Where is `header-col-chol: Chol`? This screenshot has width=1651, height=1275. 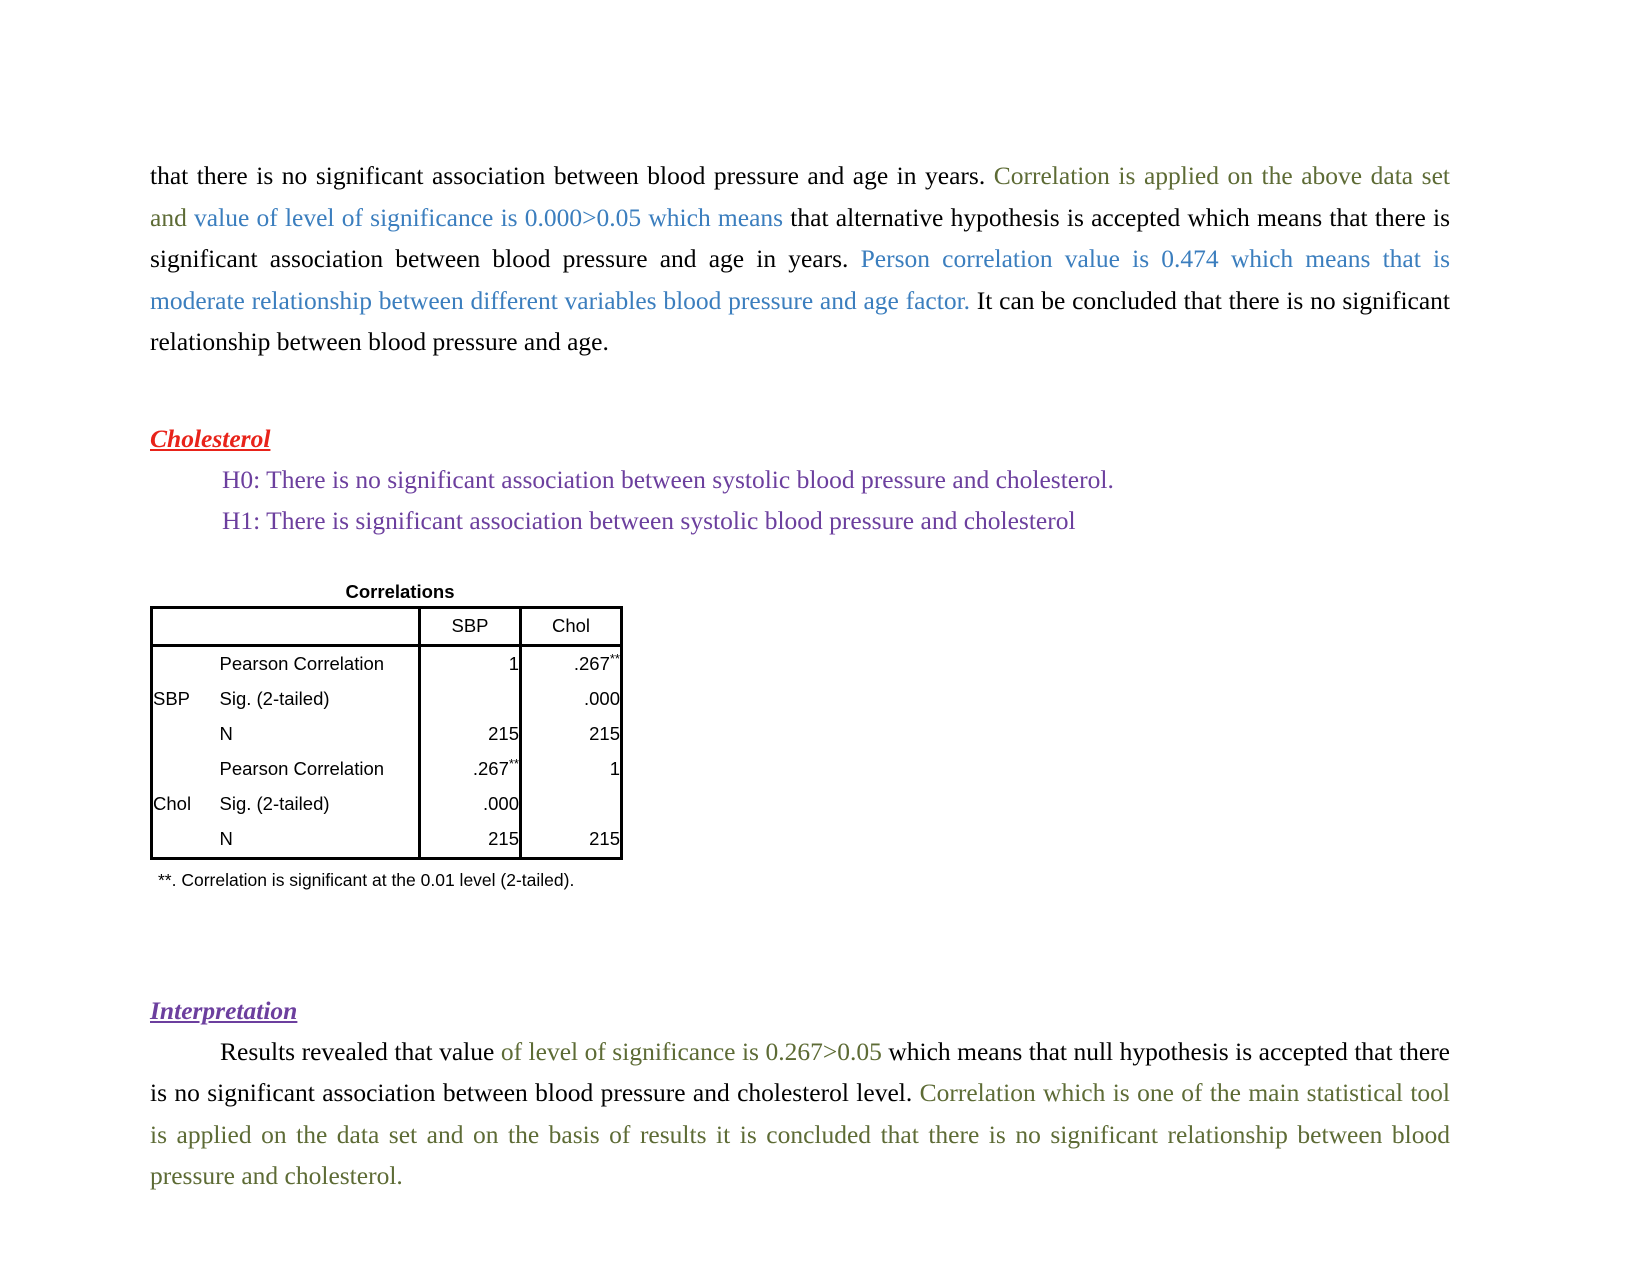 header-col-chol: Chol is located at coordinates (570, 627).